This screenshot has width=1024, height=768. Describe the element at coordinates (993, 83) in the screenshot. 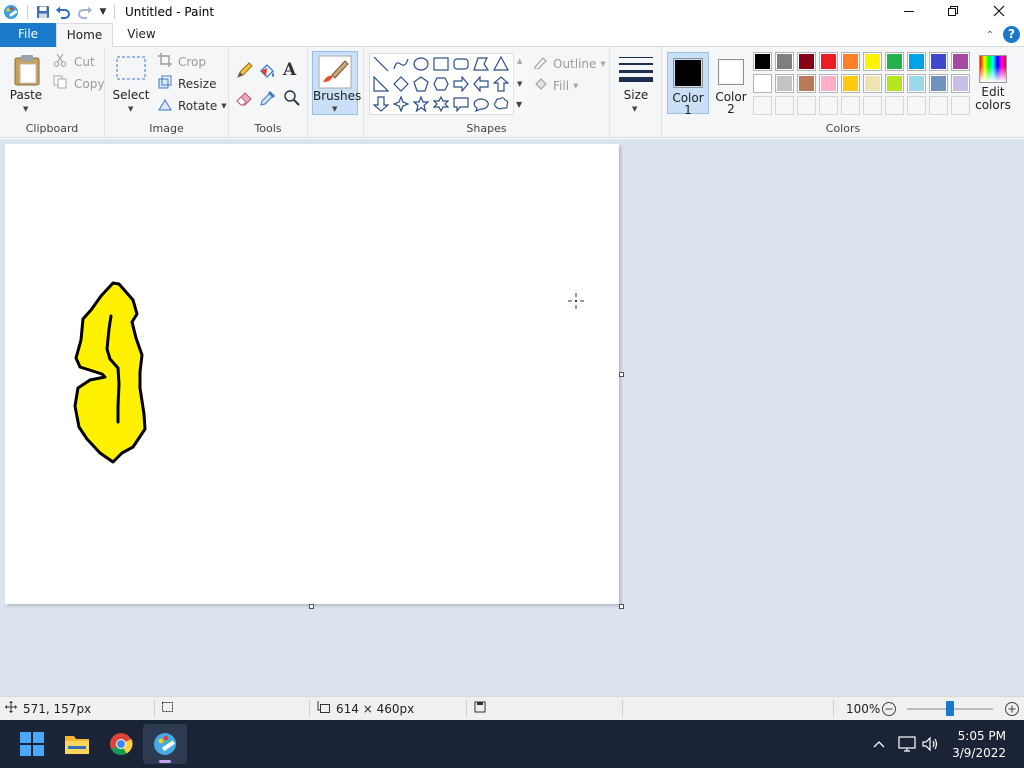

I see `edit-colors-button: Edit colors` at that location.